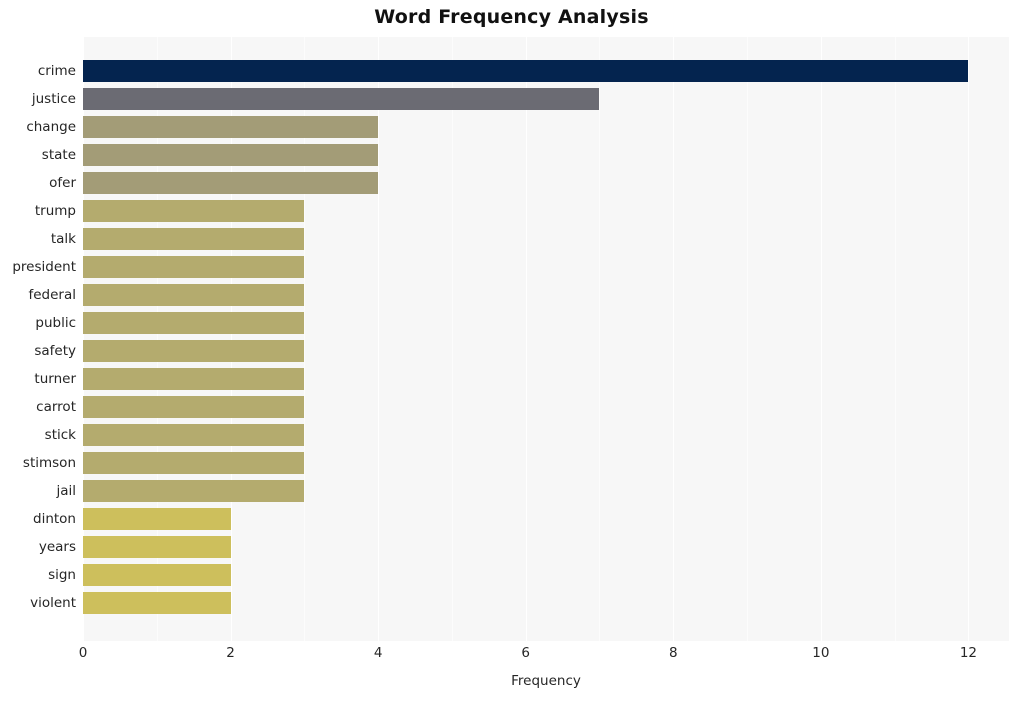 The width and height of the screenshot is (1023, 701). I want to click on y-tick-label-dinton: dinton, so click(54, 519).